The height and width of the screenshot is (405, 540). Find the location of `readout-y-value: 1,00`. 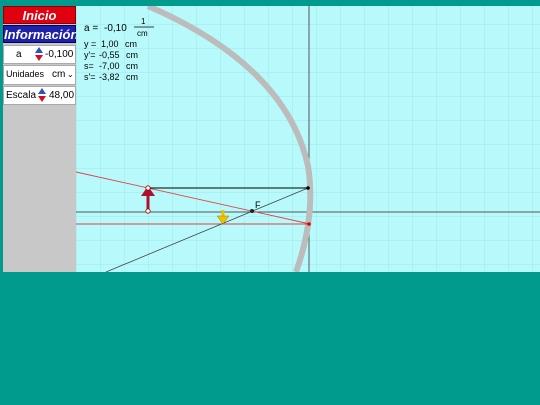

readout-y-value: 1,00 is located at coordinates (110, 44).